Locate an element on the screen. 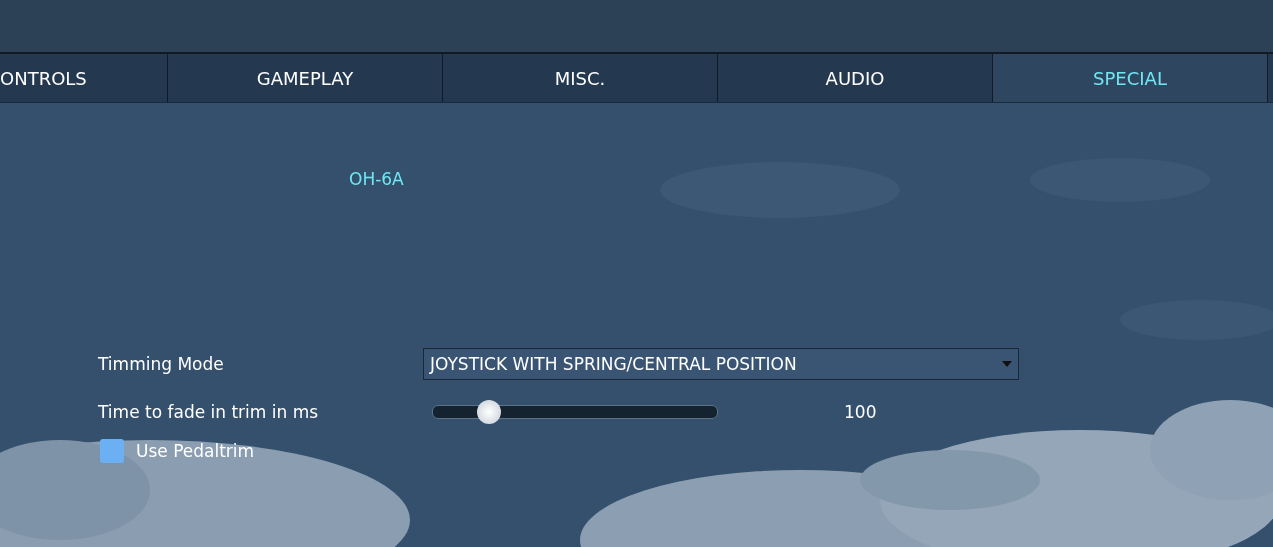 The width and height of the screenshot is (1273, 547). tab: ONTROLS is located at coordinates (84, 78).